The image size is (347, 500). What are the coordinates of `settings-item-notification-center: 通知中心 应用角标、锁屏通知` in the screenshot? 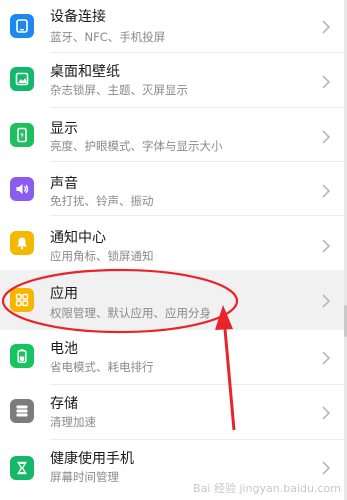 It's located at (173, 243).